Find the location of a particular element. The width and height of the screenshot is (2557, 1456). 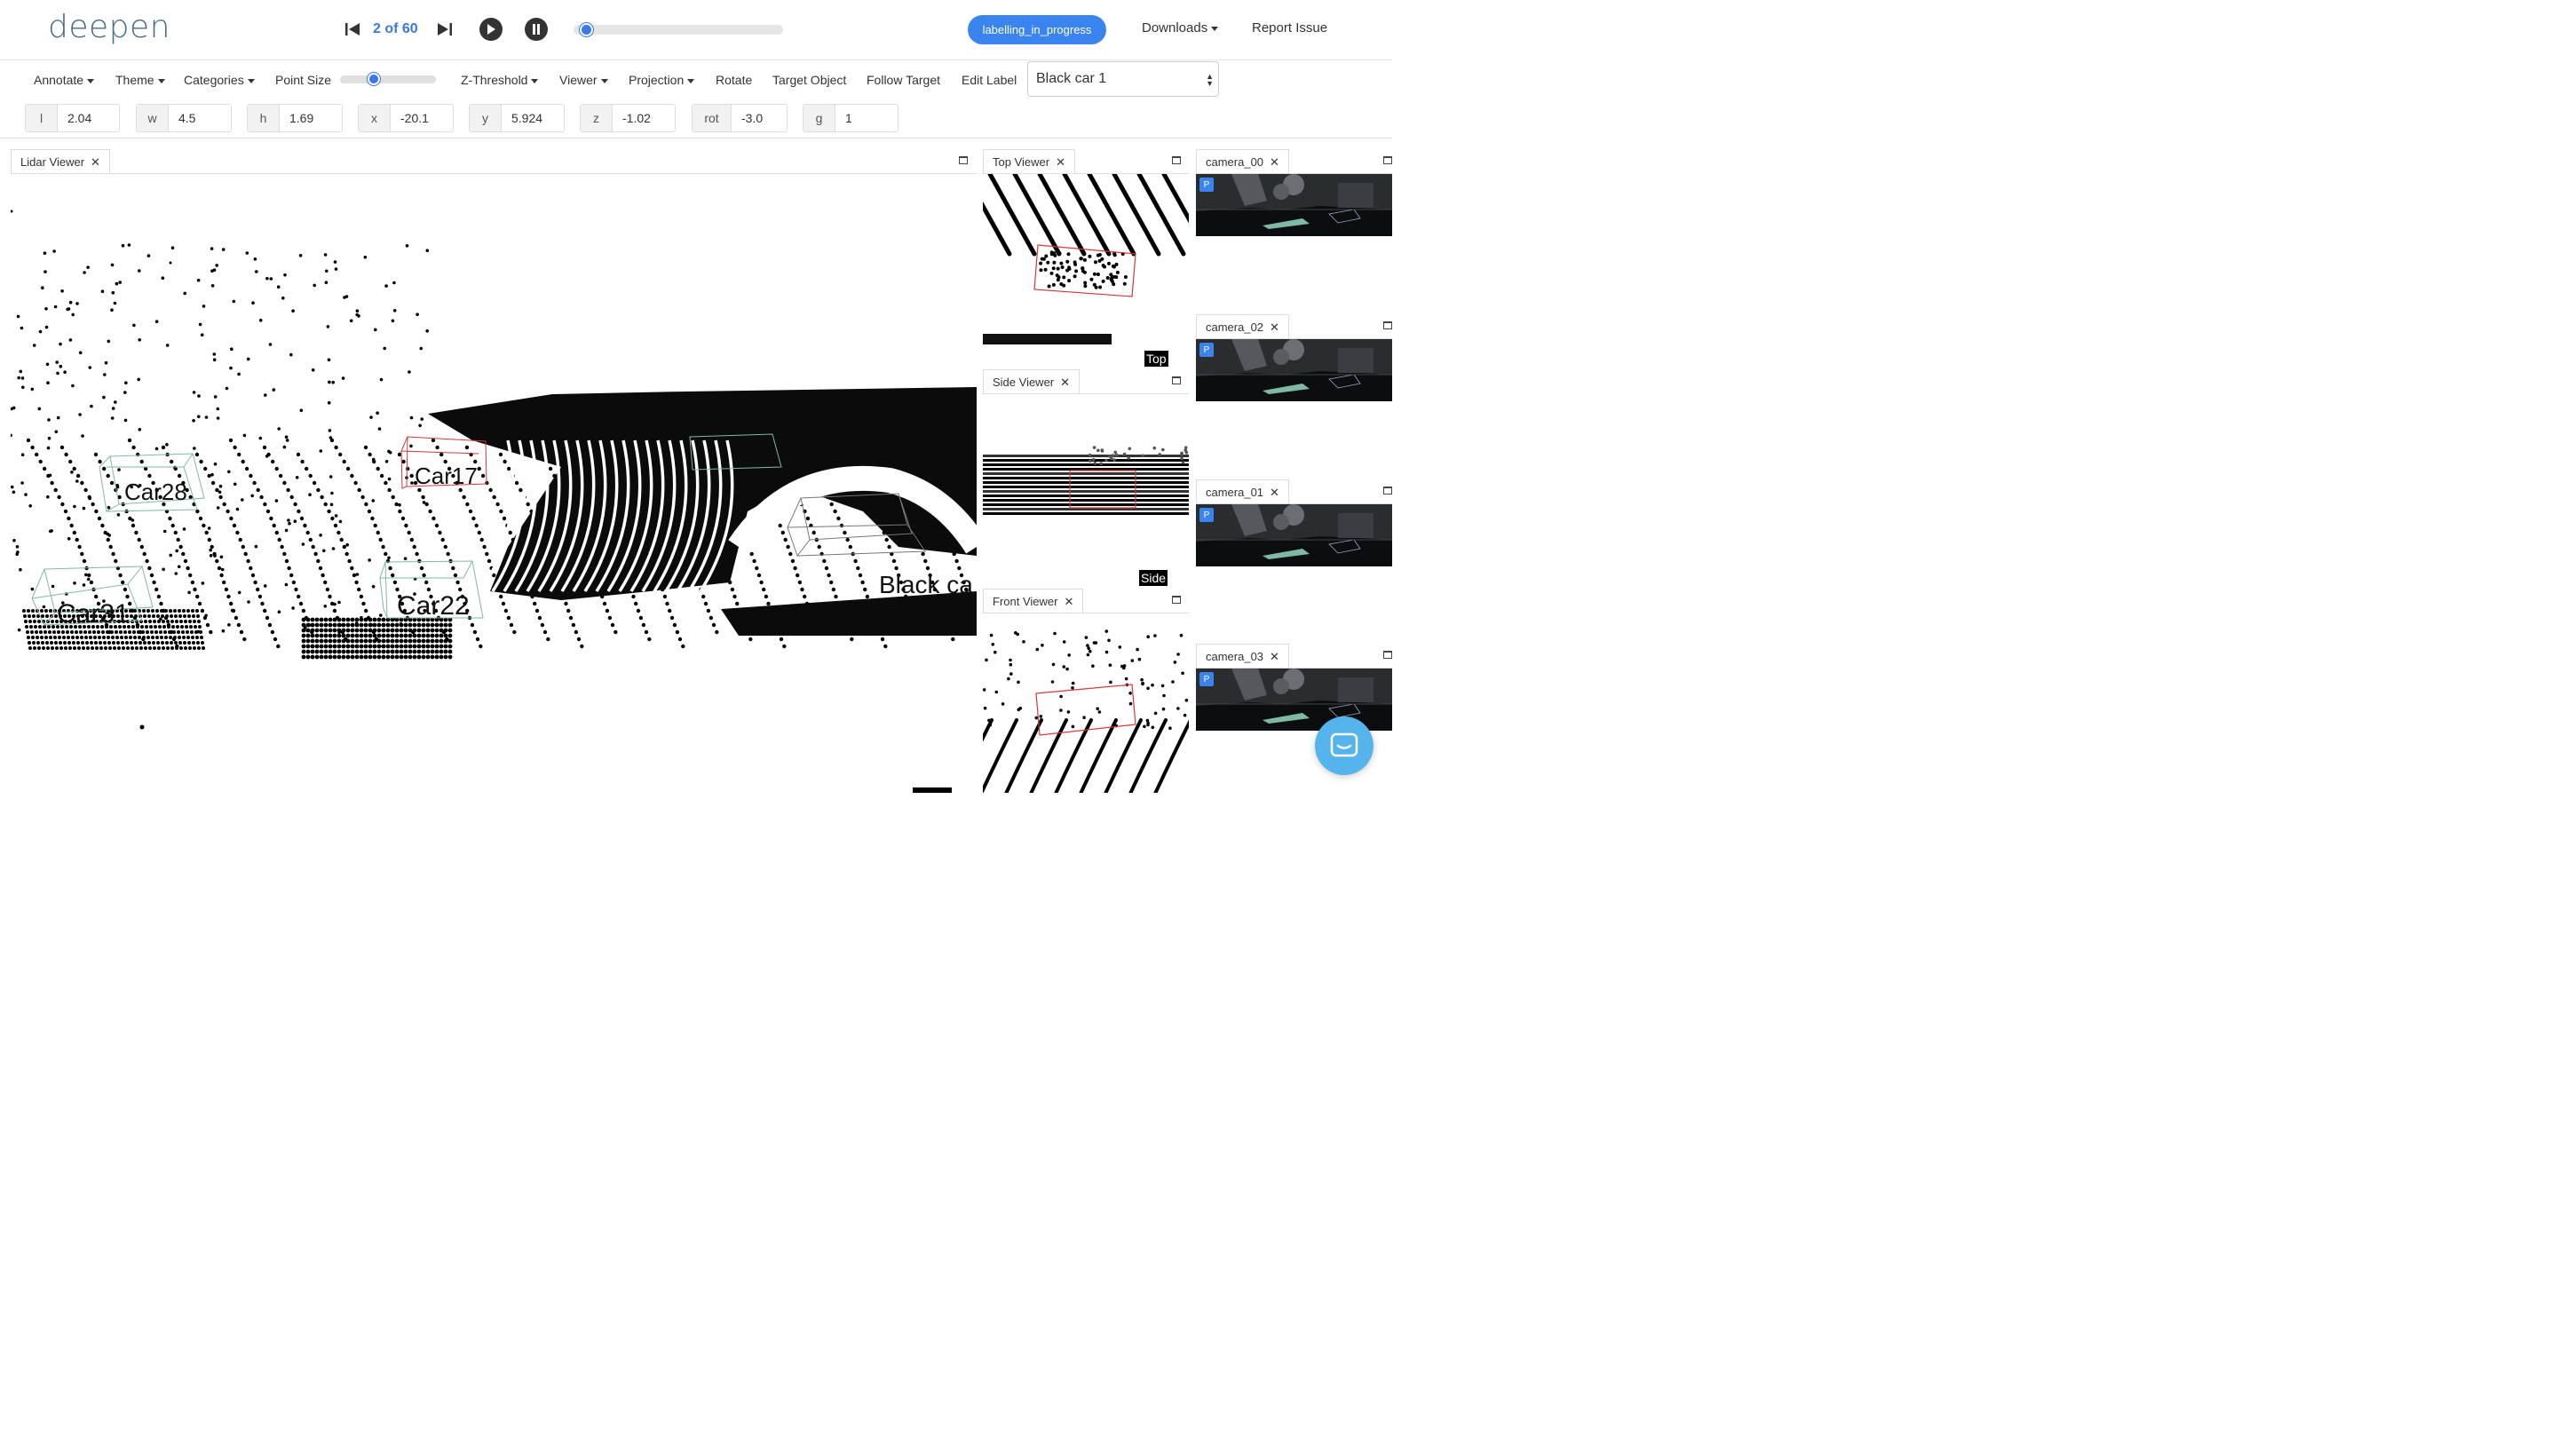

tab-front-viewer: Front Viewer ✕ is located at coordinates (1033, 601).